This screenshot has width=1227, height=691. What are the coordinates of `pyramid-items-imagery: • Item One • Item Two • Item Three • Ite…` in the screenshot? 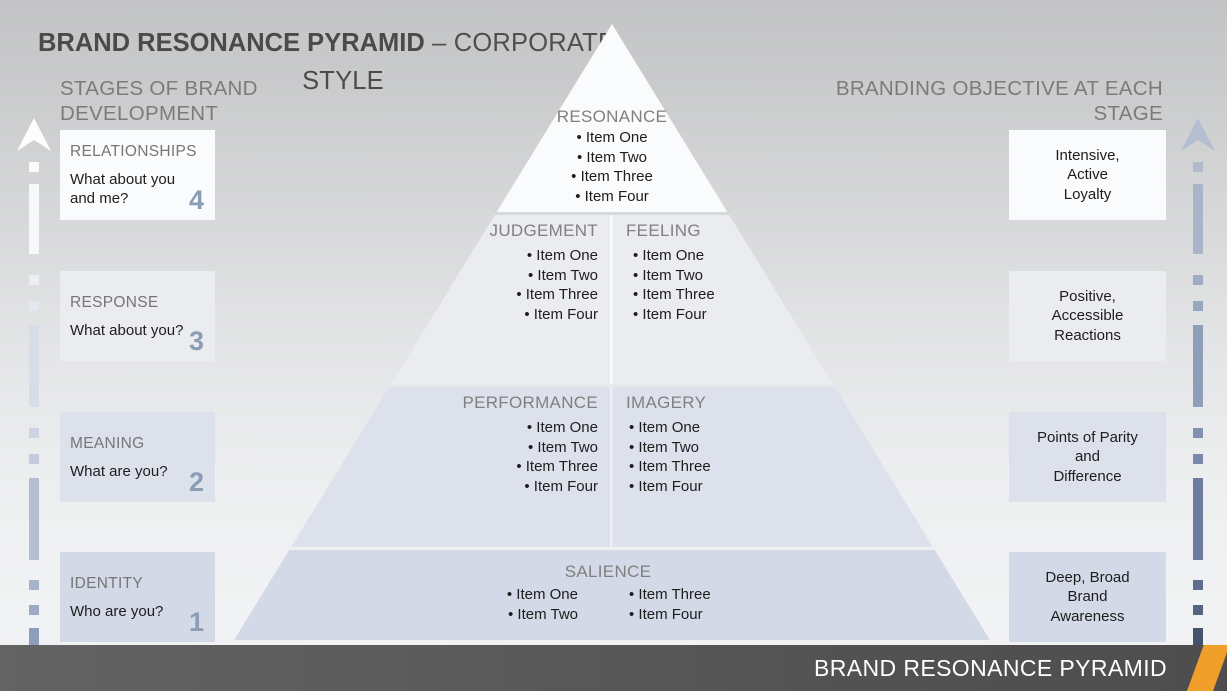 It's located at (729, 457).